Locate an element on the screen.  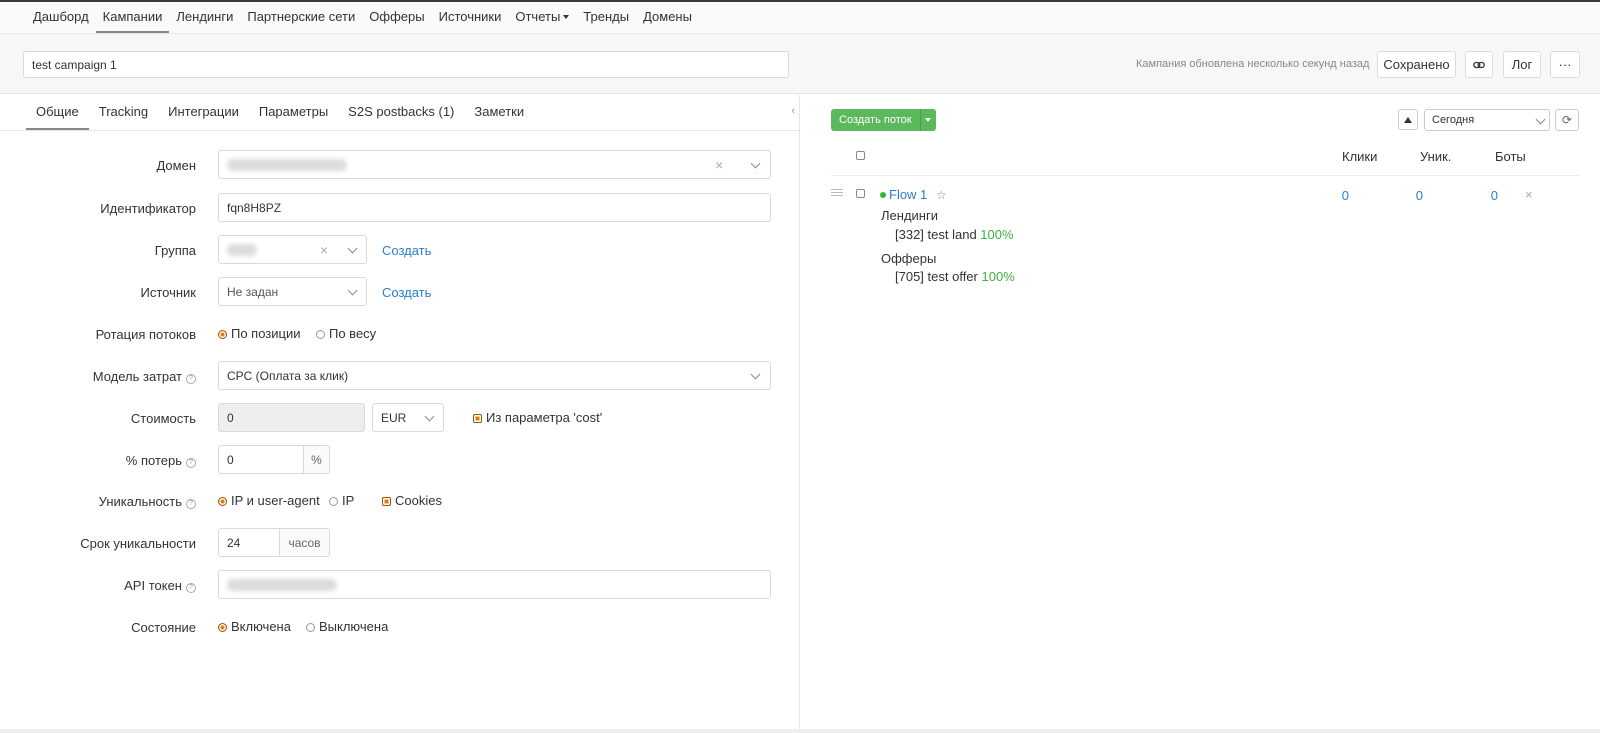
col-clicks: Клики is located at coordinates (1360, 156).